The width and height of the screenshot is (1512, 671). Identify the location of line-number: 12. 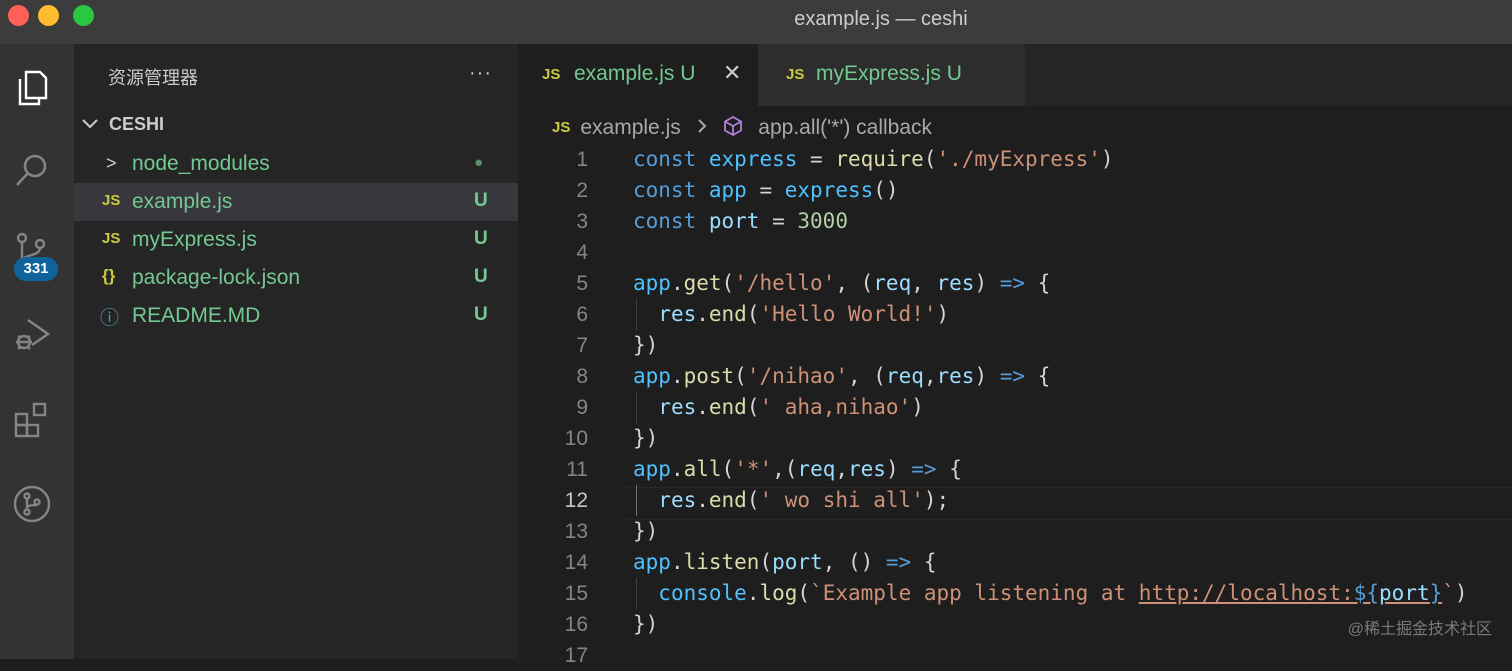
(576, 500).